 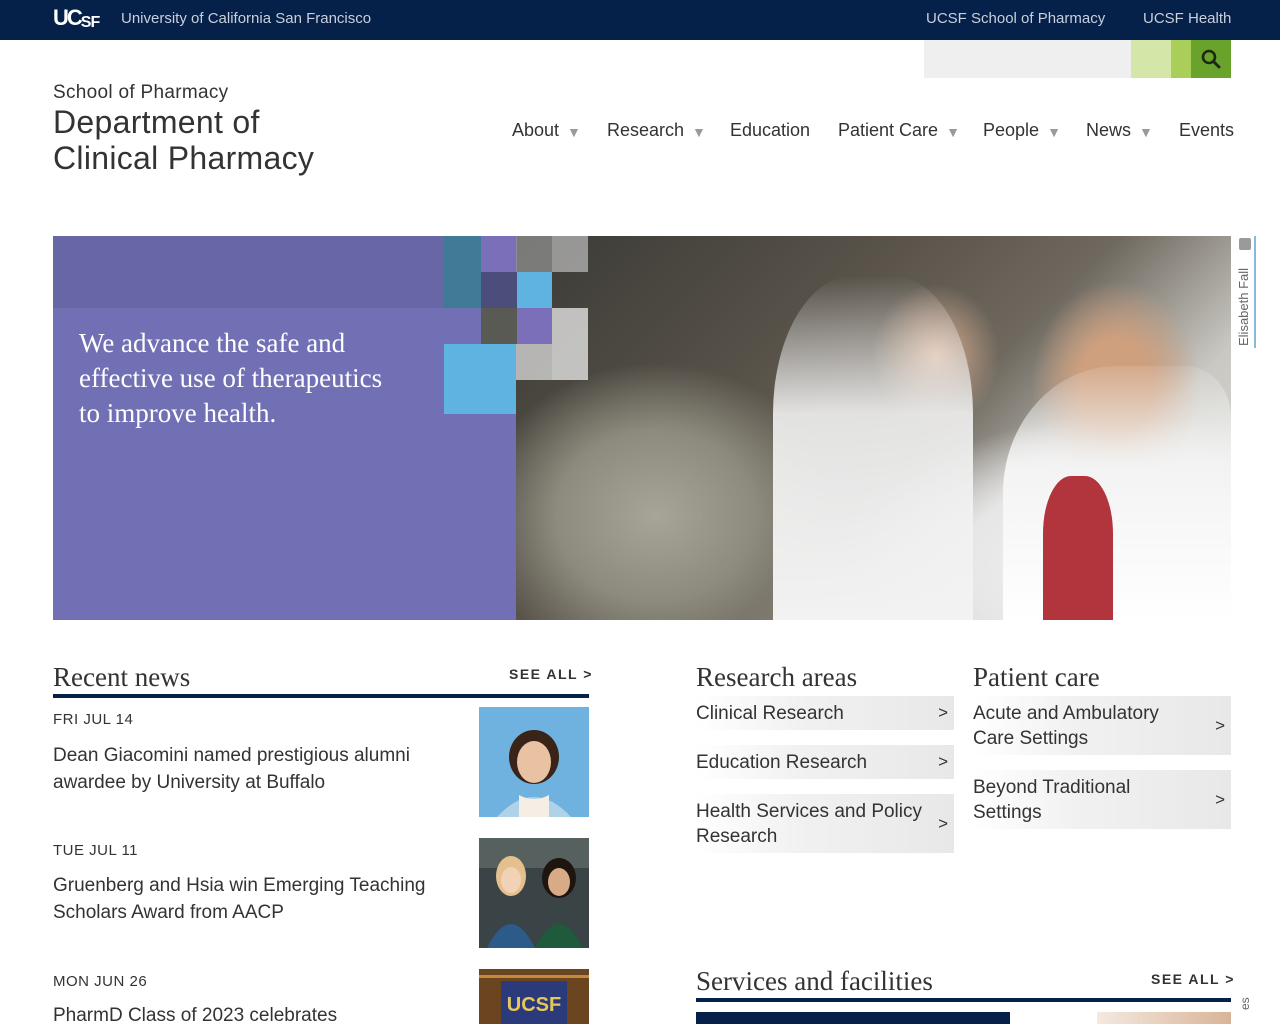 I want to click on patient-care-link-acute: Acute and Ambulatory Care Settings >, so click(x=1102, y=725).